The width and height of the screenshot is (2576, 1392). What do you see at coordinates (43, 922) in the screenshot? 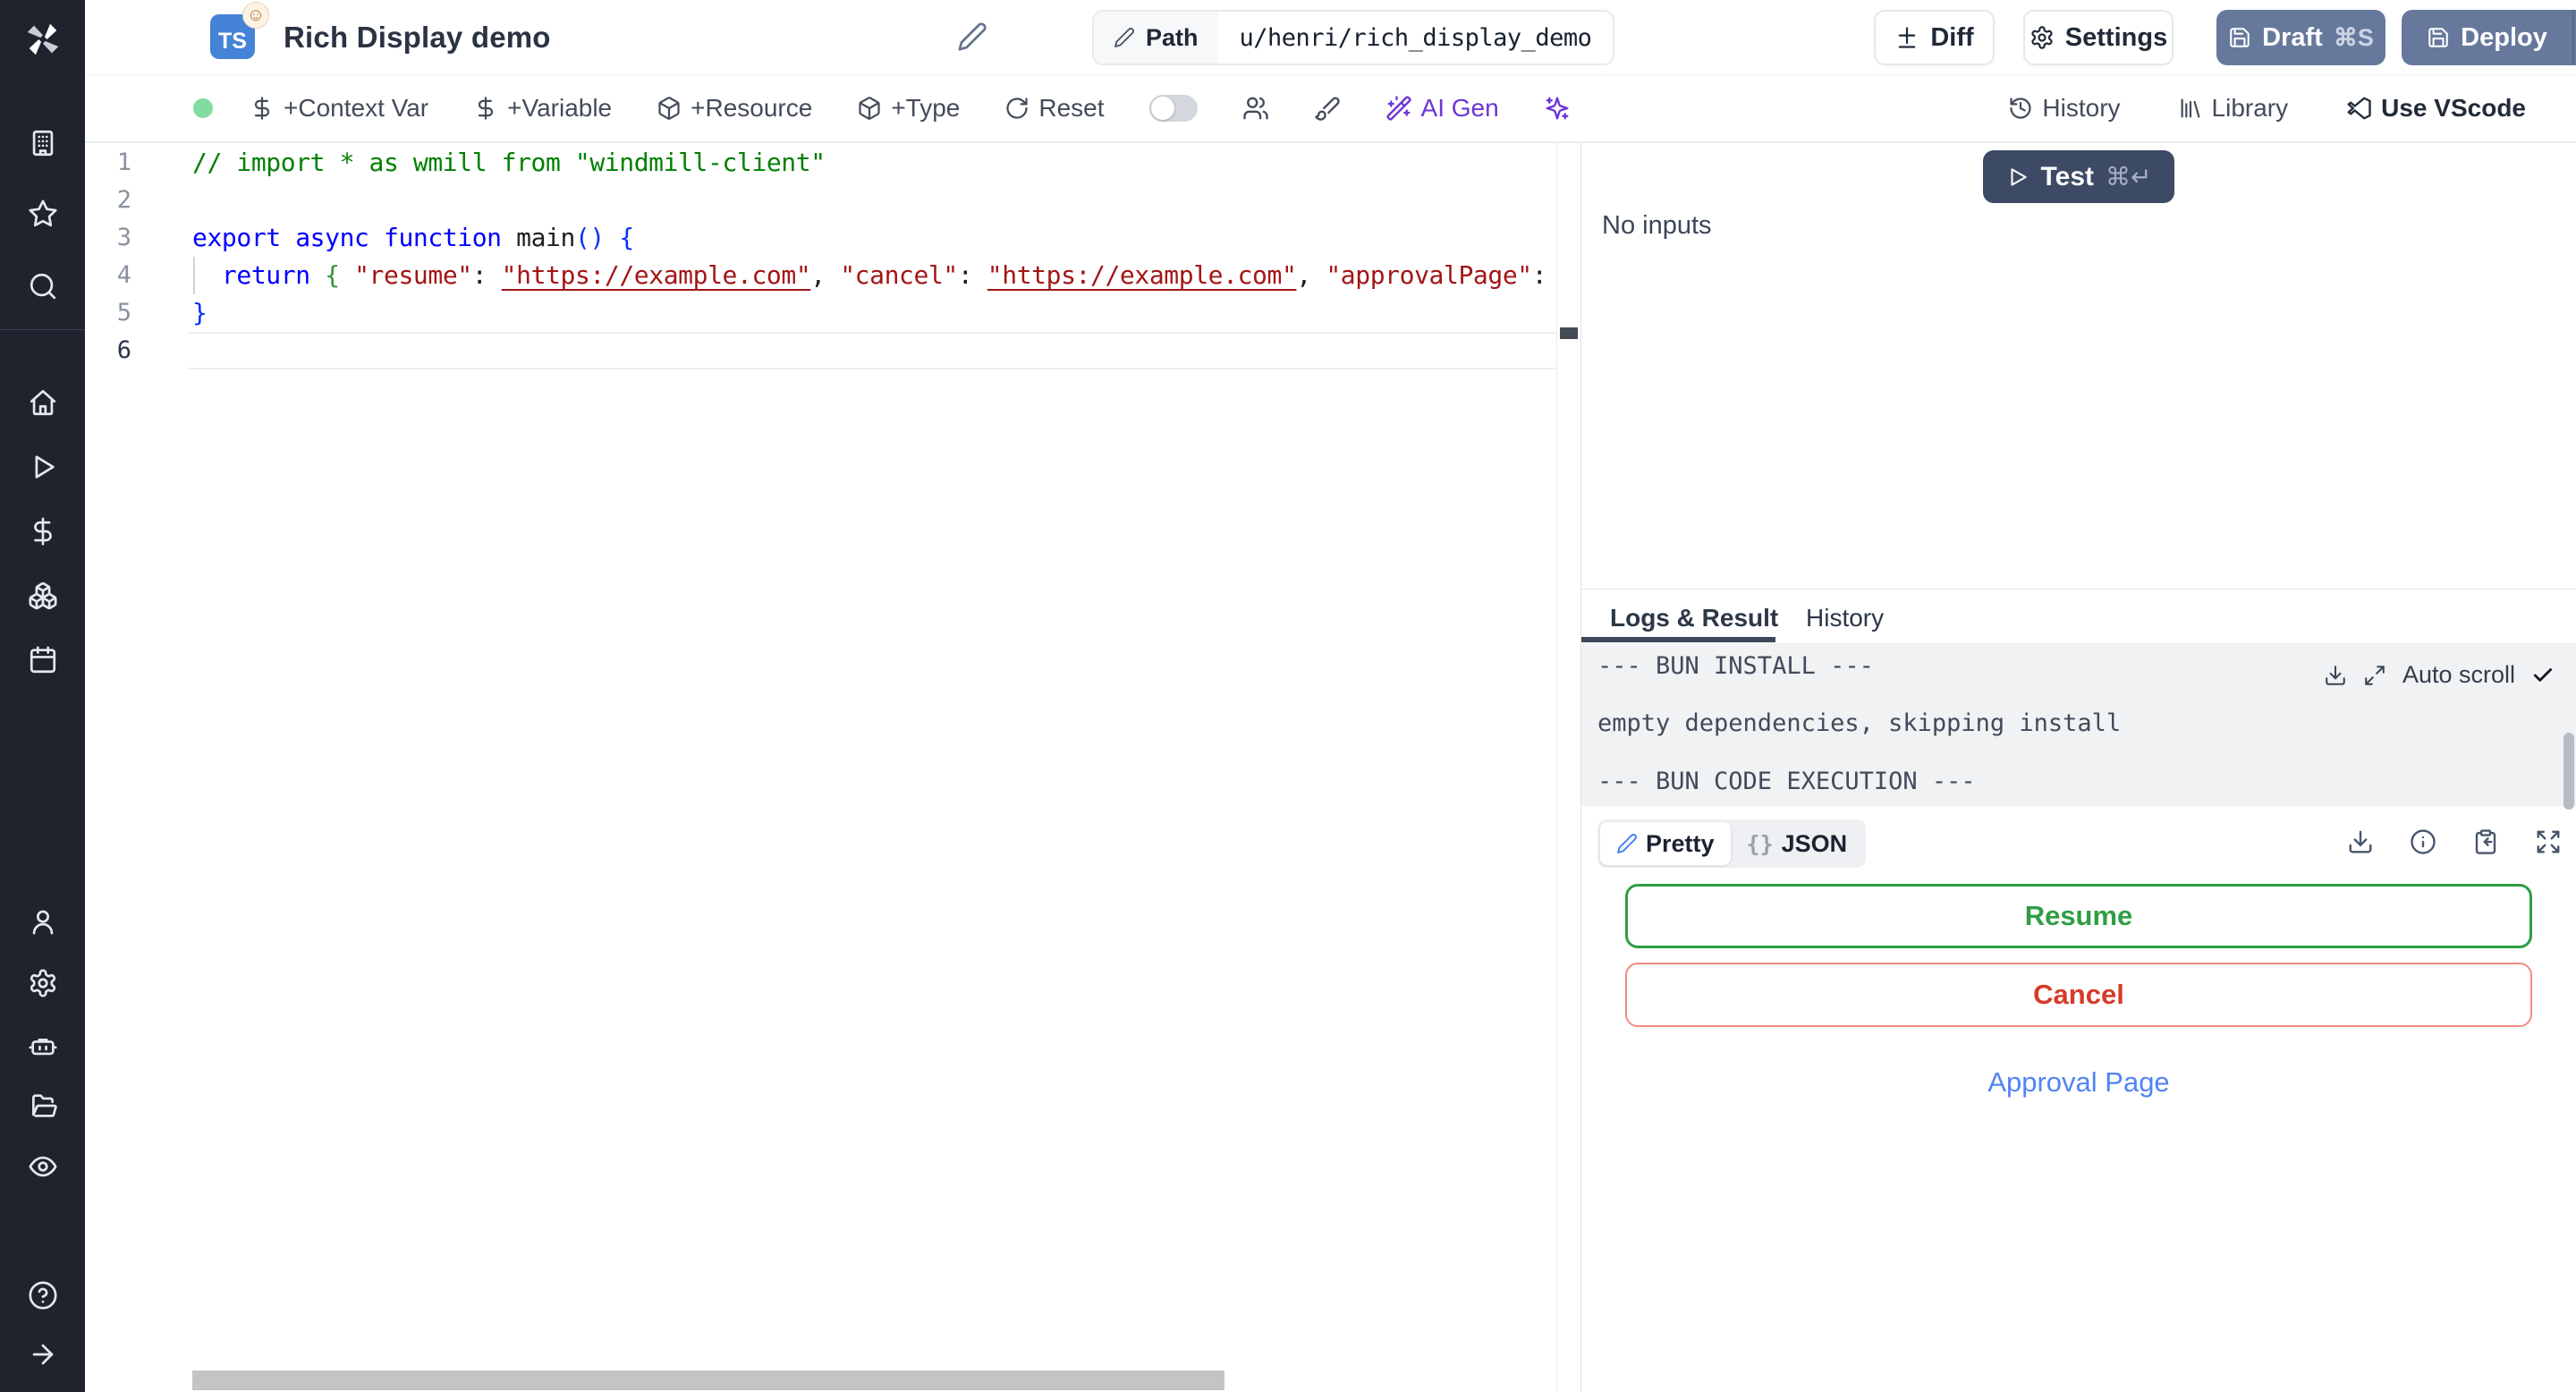
I see `users-person-icon` at bounding box center [43, 922].